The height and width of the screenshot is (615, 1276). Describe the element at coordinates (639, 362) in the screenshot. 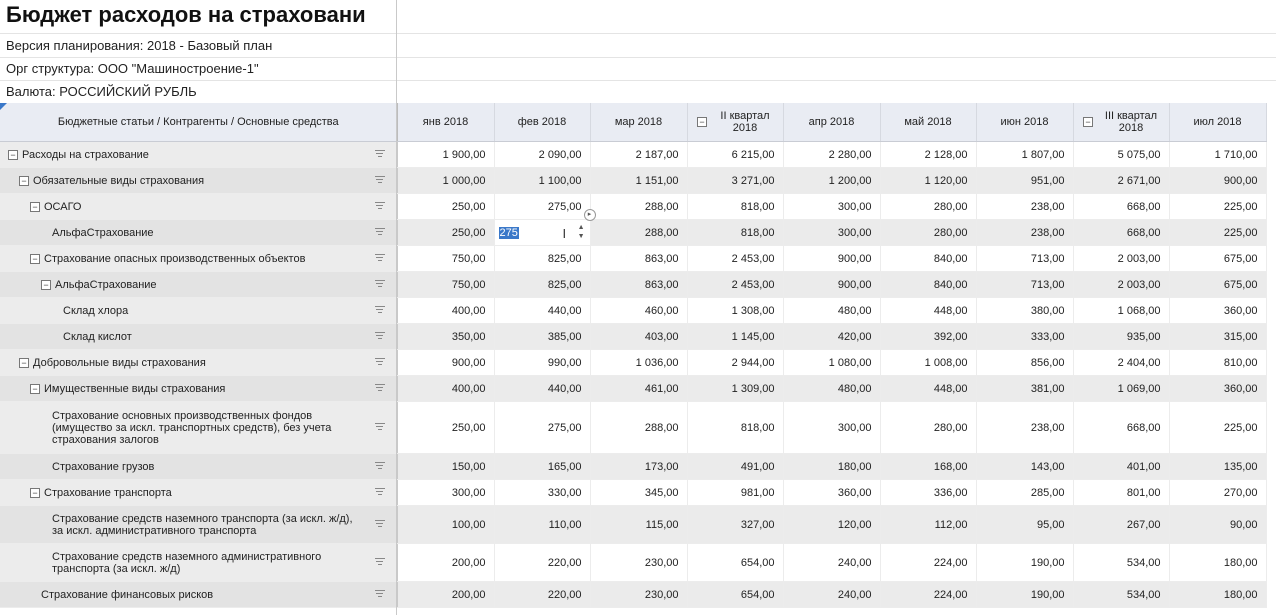

I see `value-cell: 1 036,00` at that location.